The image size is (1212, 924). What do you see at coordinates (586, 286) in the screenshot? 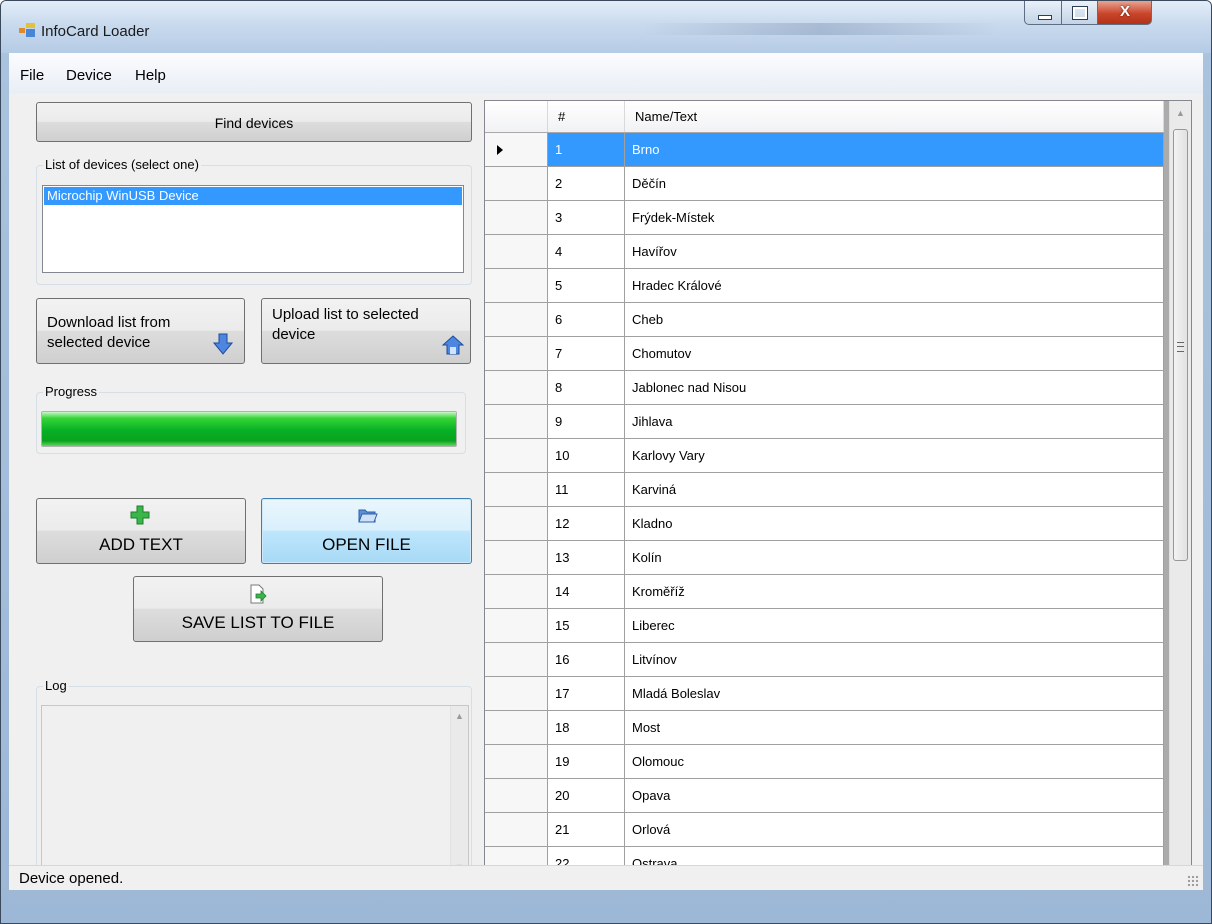
I see `cell-number: 5` at bounding box center [586, 286].